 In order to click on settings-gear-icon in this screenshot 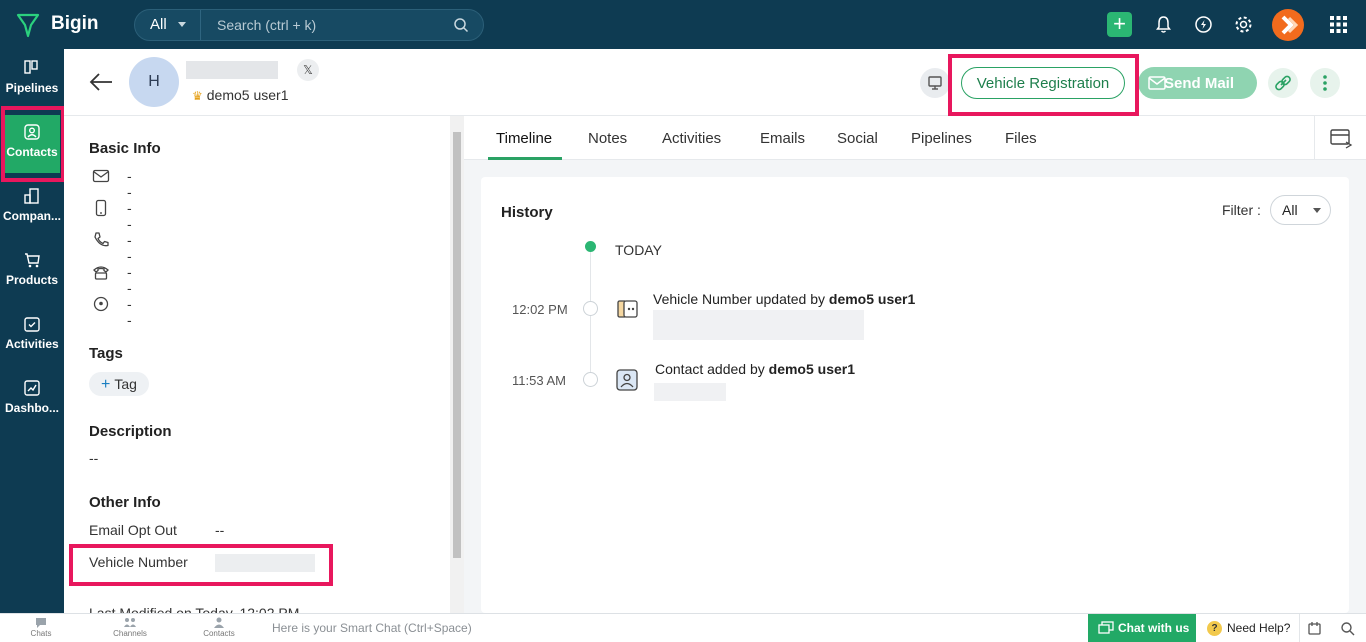, I will do `click(1243, 24)`.